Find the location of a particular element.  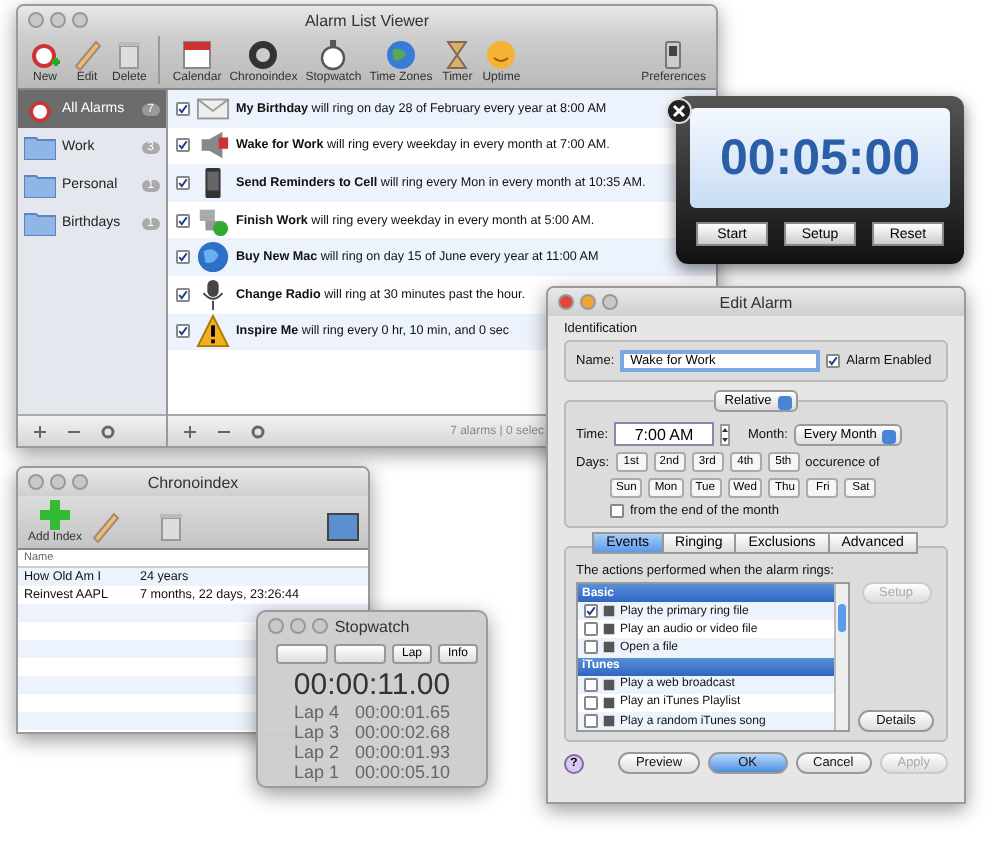

lap-label: Lap 1 is located at coordinates (316, 772).